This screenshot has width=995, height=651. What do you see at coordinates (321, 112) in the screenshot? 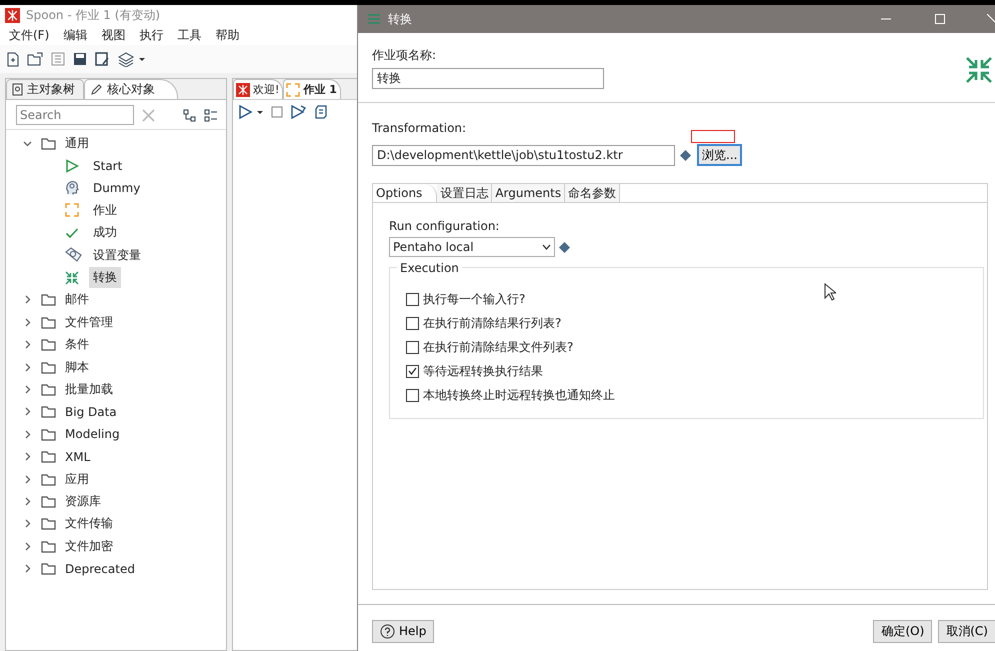
I see `script-icon` at bounding box center [321, 112].